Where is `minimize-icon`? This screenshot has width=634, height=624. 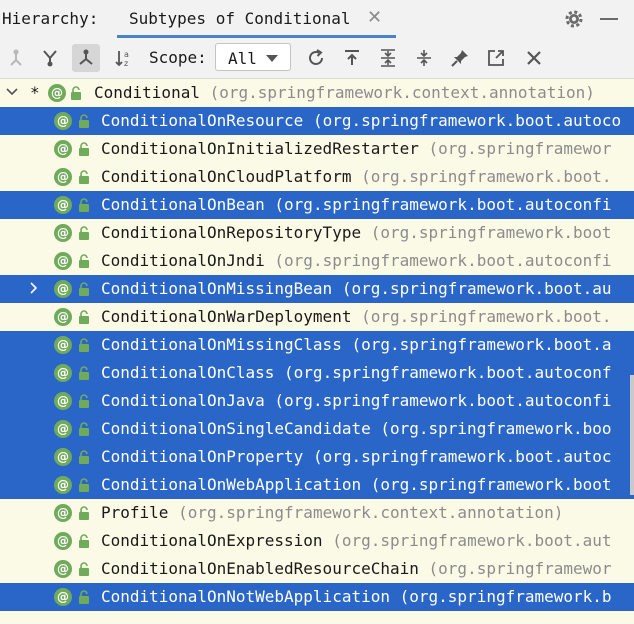 minimize-icon is located at coordinates (609, 19).